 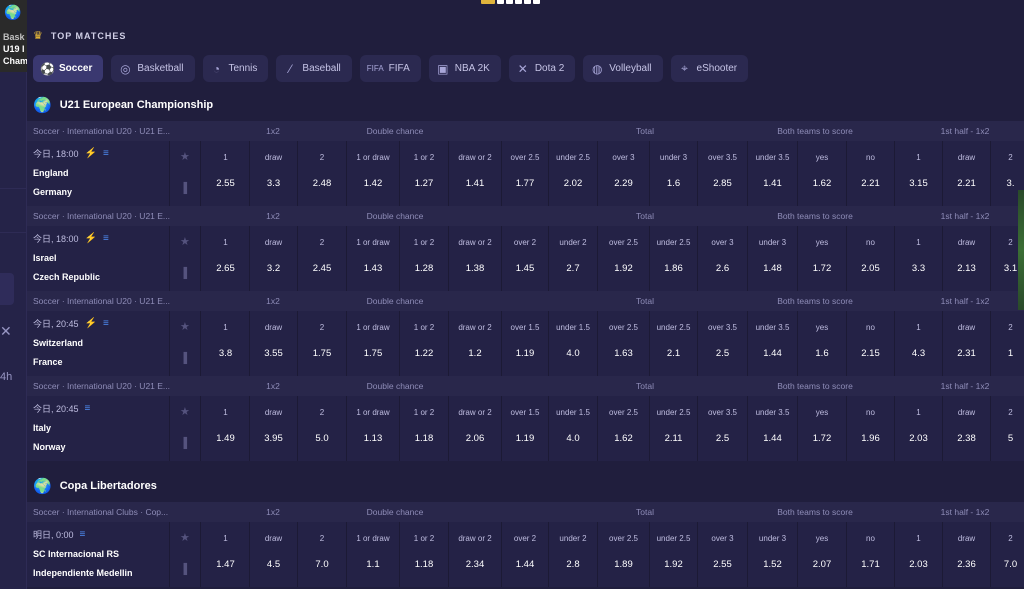 What do you see at coordinates (322, 343) in the screenshot?
I see `odds-button: 2 1.75` at bounding box center [322, 343].